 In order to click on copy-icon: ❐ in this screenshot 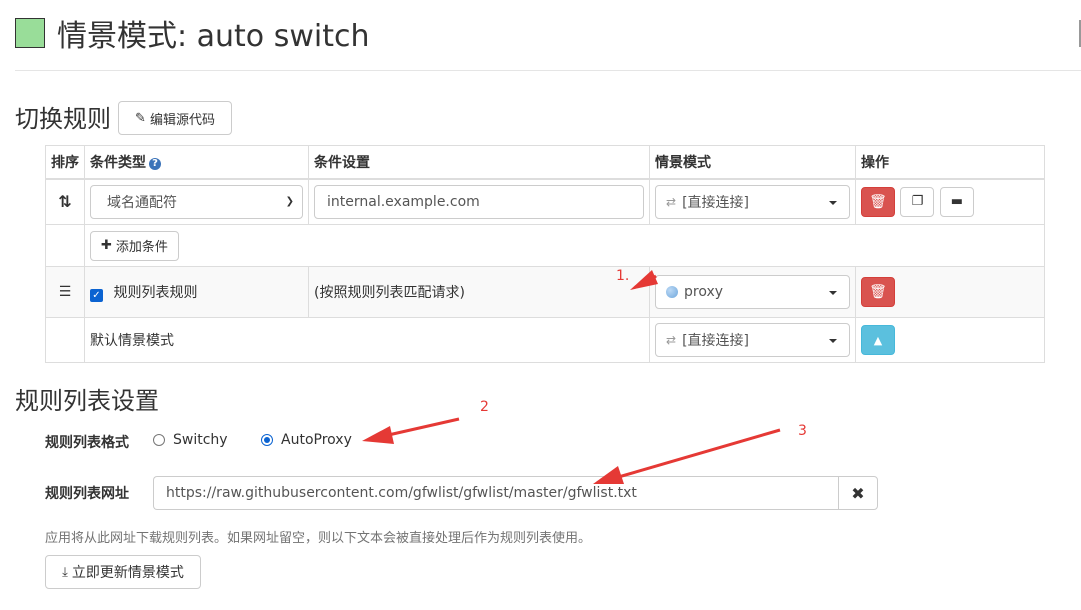, I will do `click(917, 202)`.